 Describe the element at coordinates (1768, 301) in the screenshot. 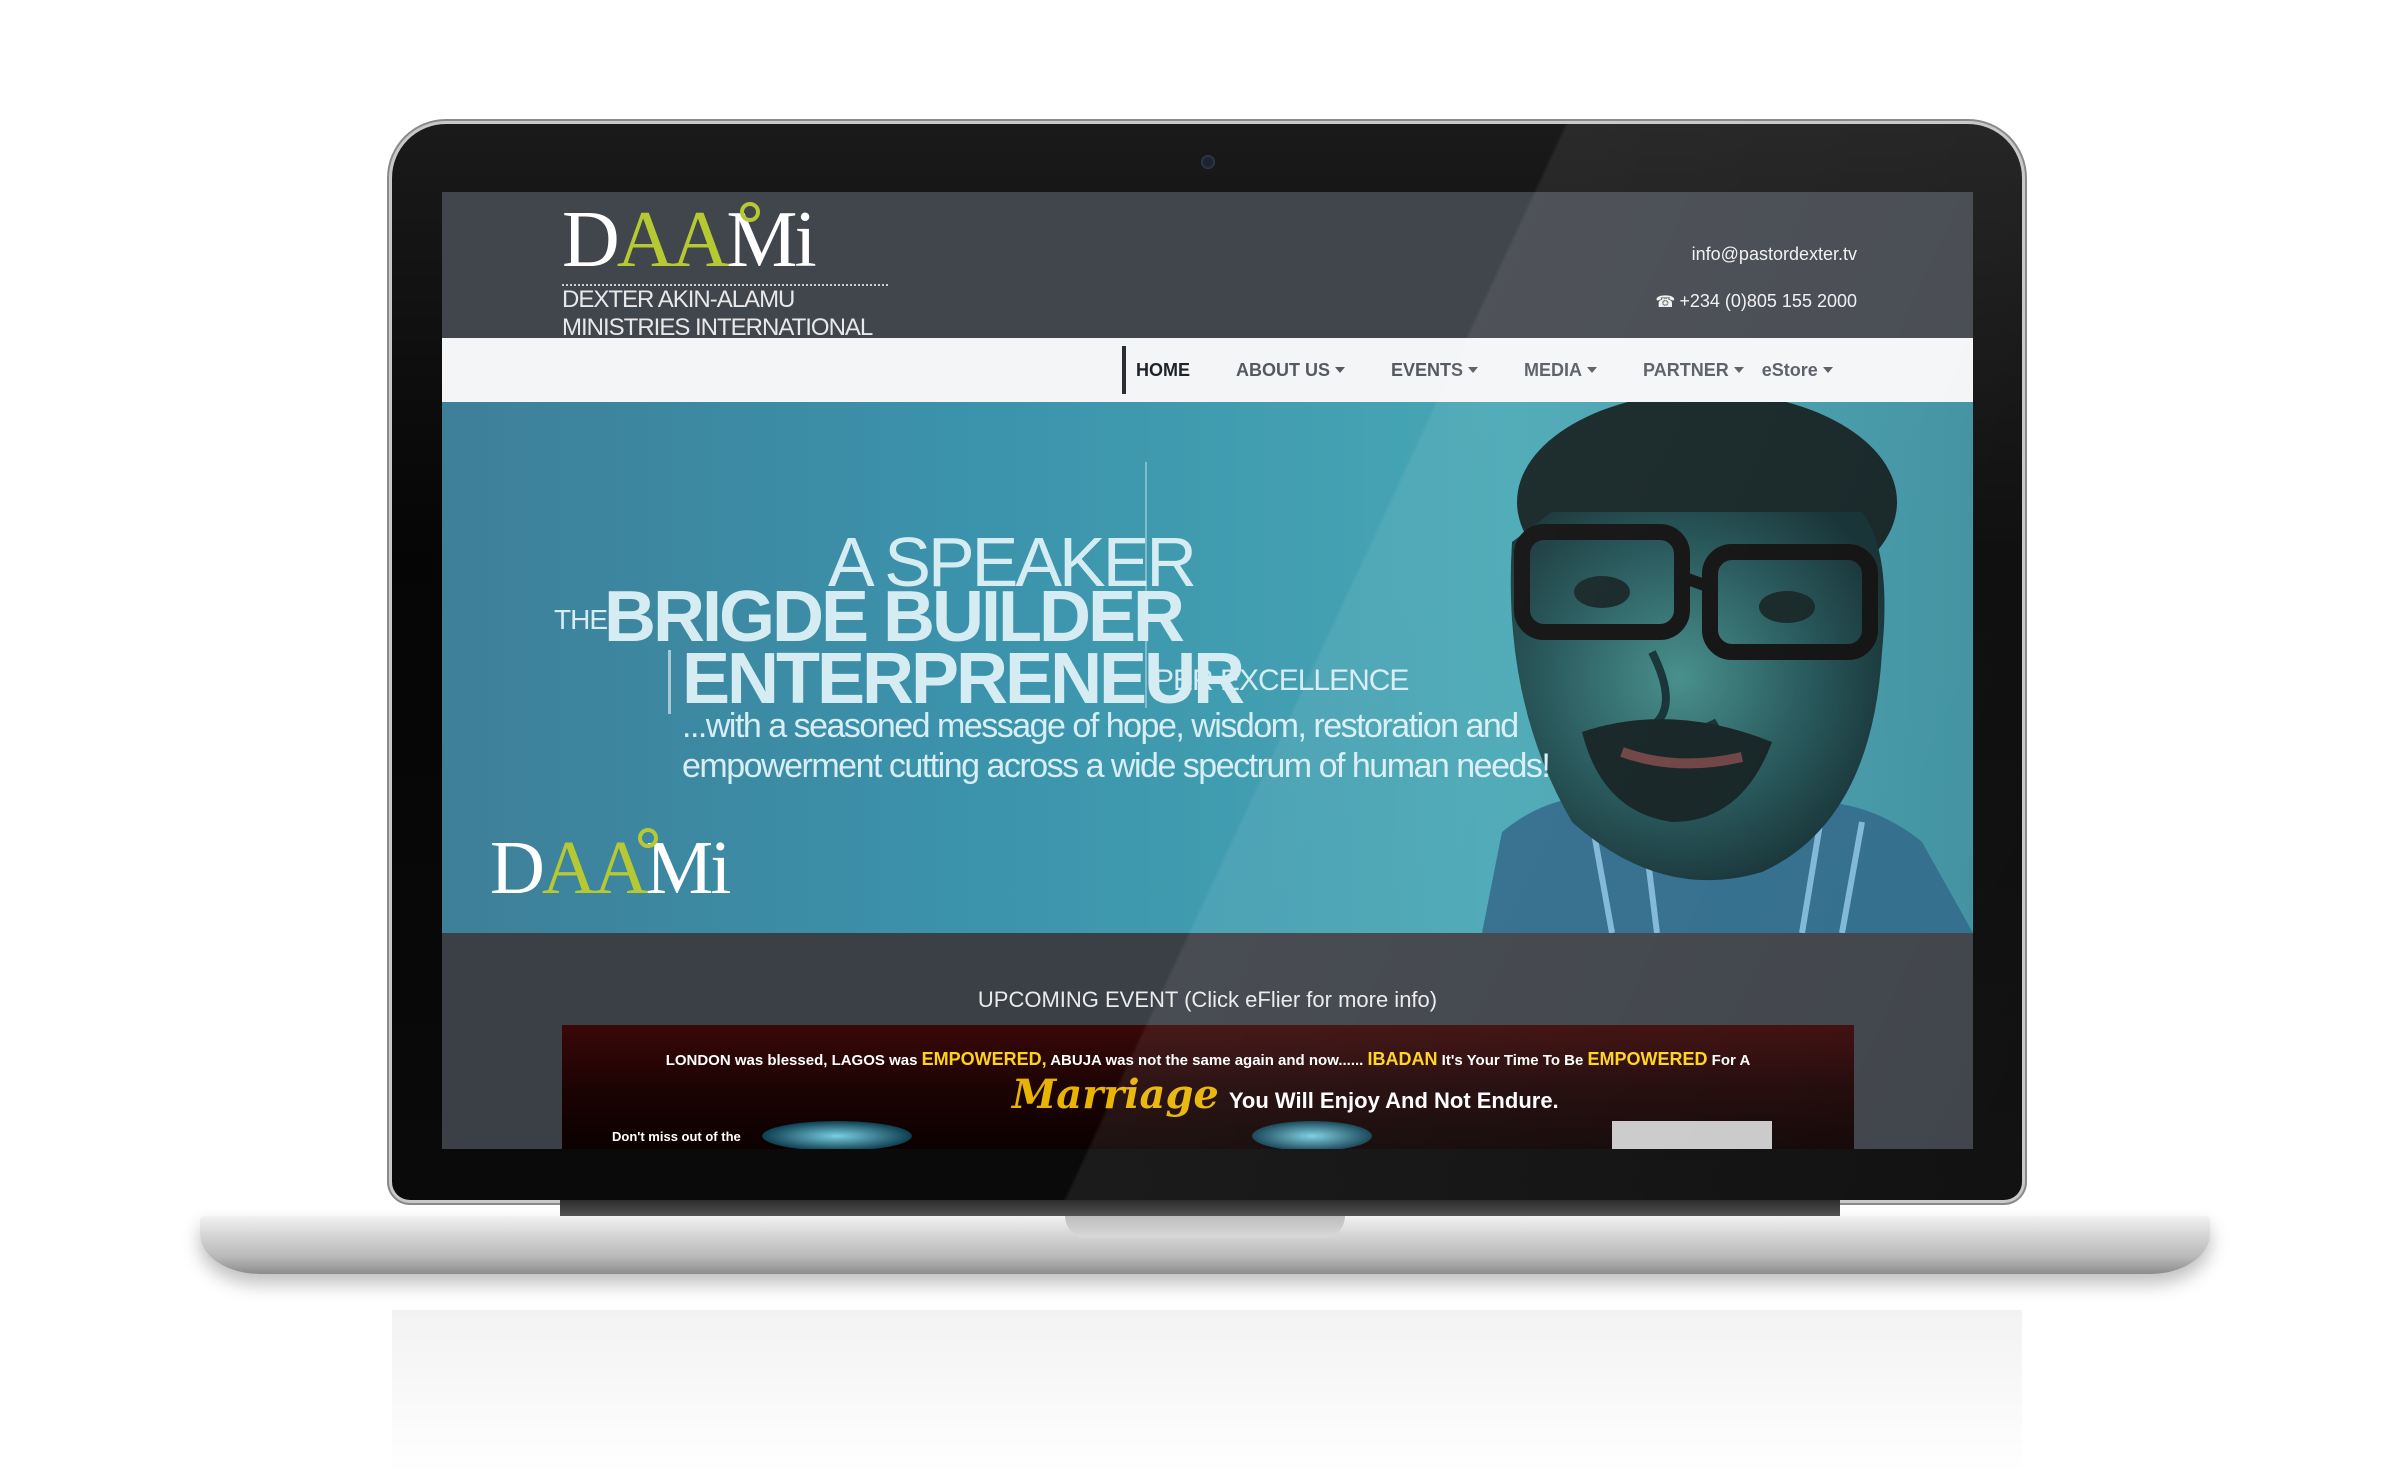

I see `contact-phone: +234 (0)805 155 2000` at that location.